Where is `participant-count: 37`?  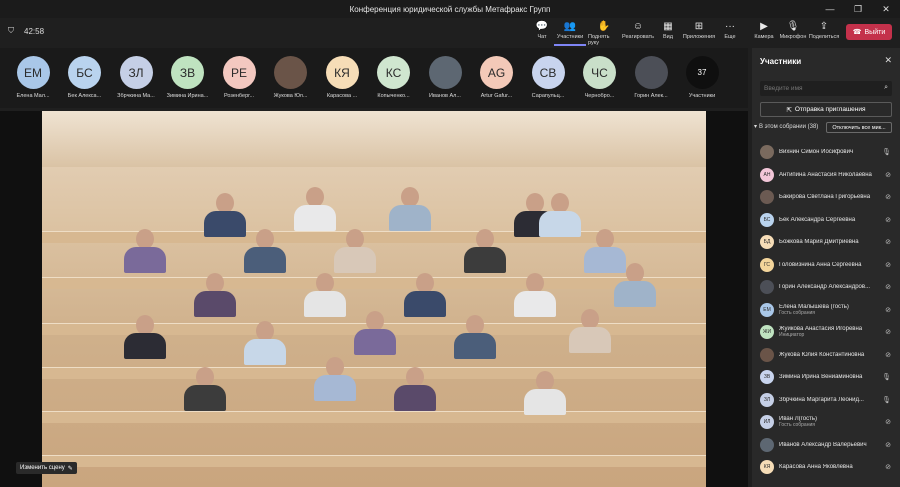
participant-count: 37 is located at coordinates (702, 72).